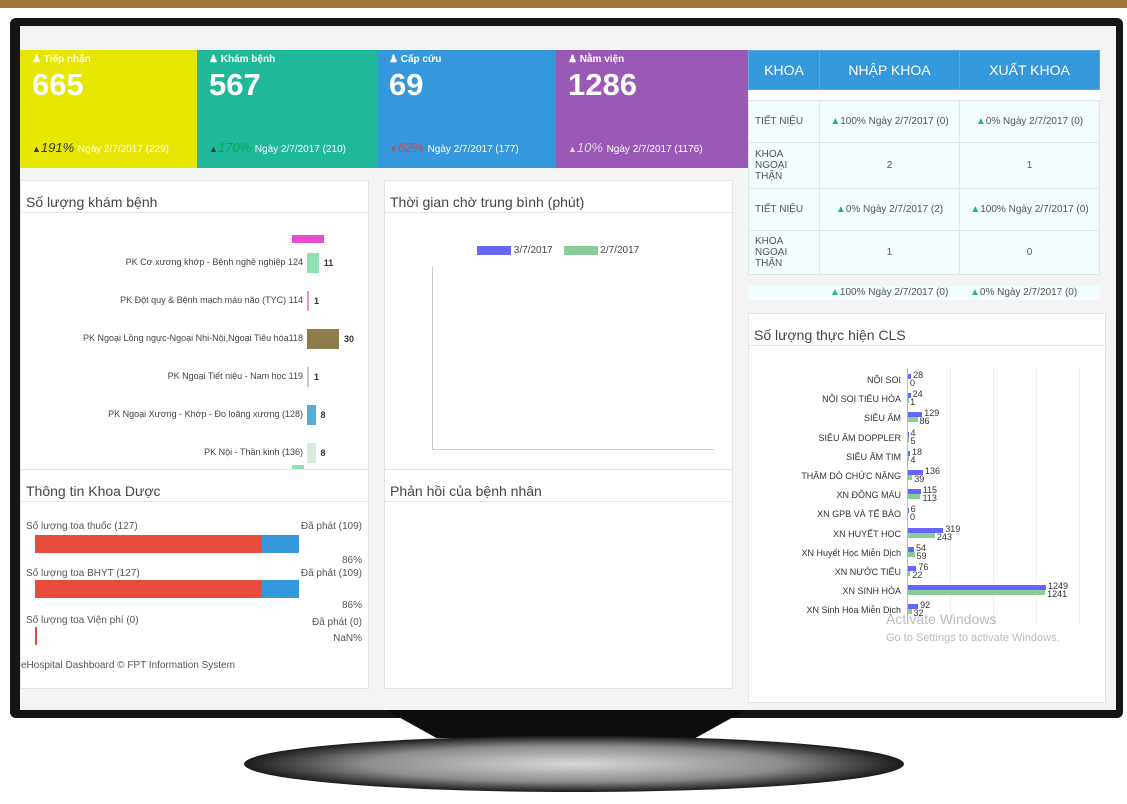 The image size is (1127, 804). Describe the element at coordinates (533, 250) in the screenshot. I see `legend-label: 3/7/2017` at that location.